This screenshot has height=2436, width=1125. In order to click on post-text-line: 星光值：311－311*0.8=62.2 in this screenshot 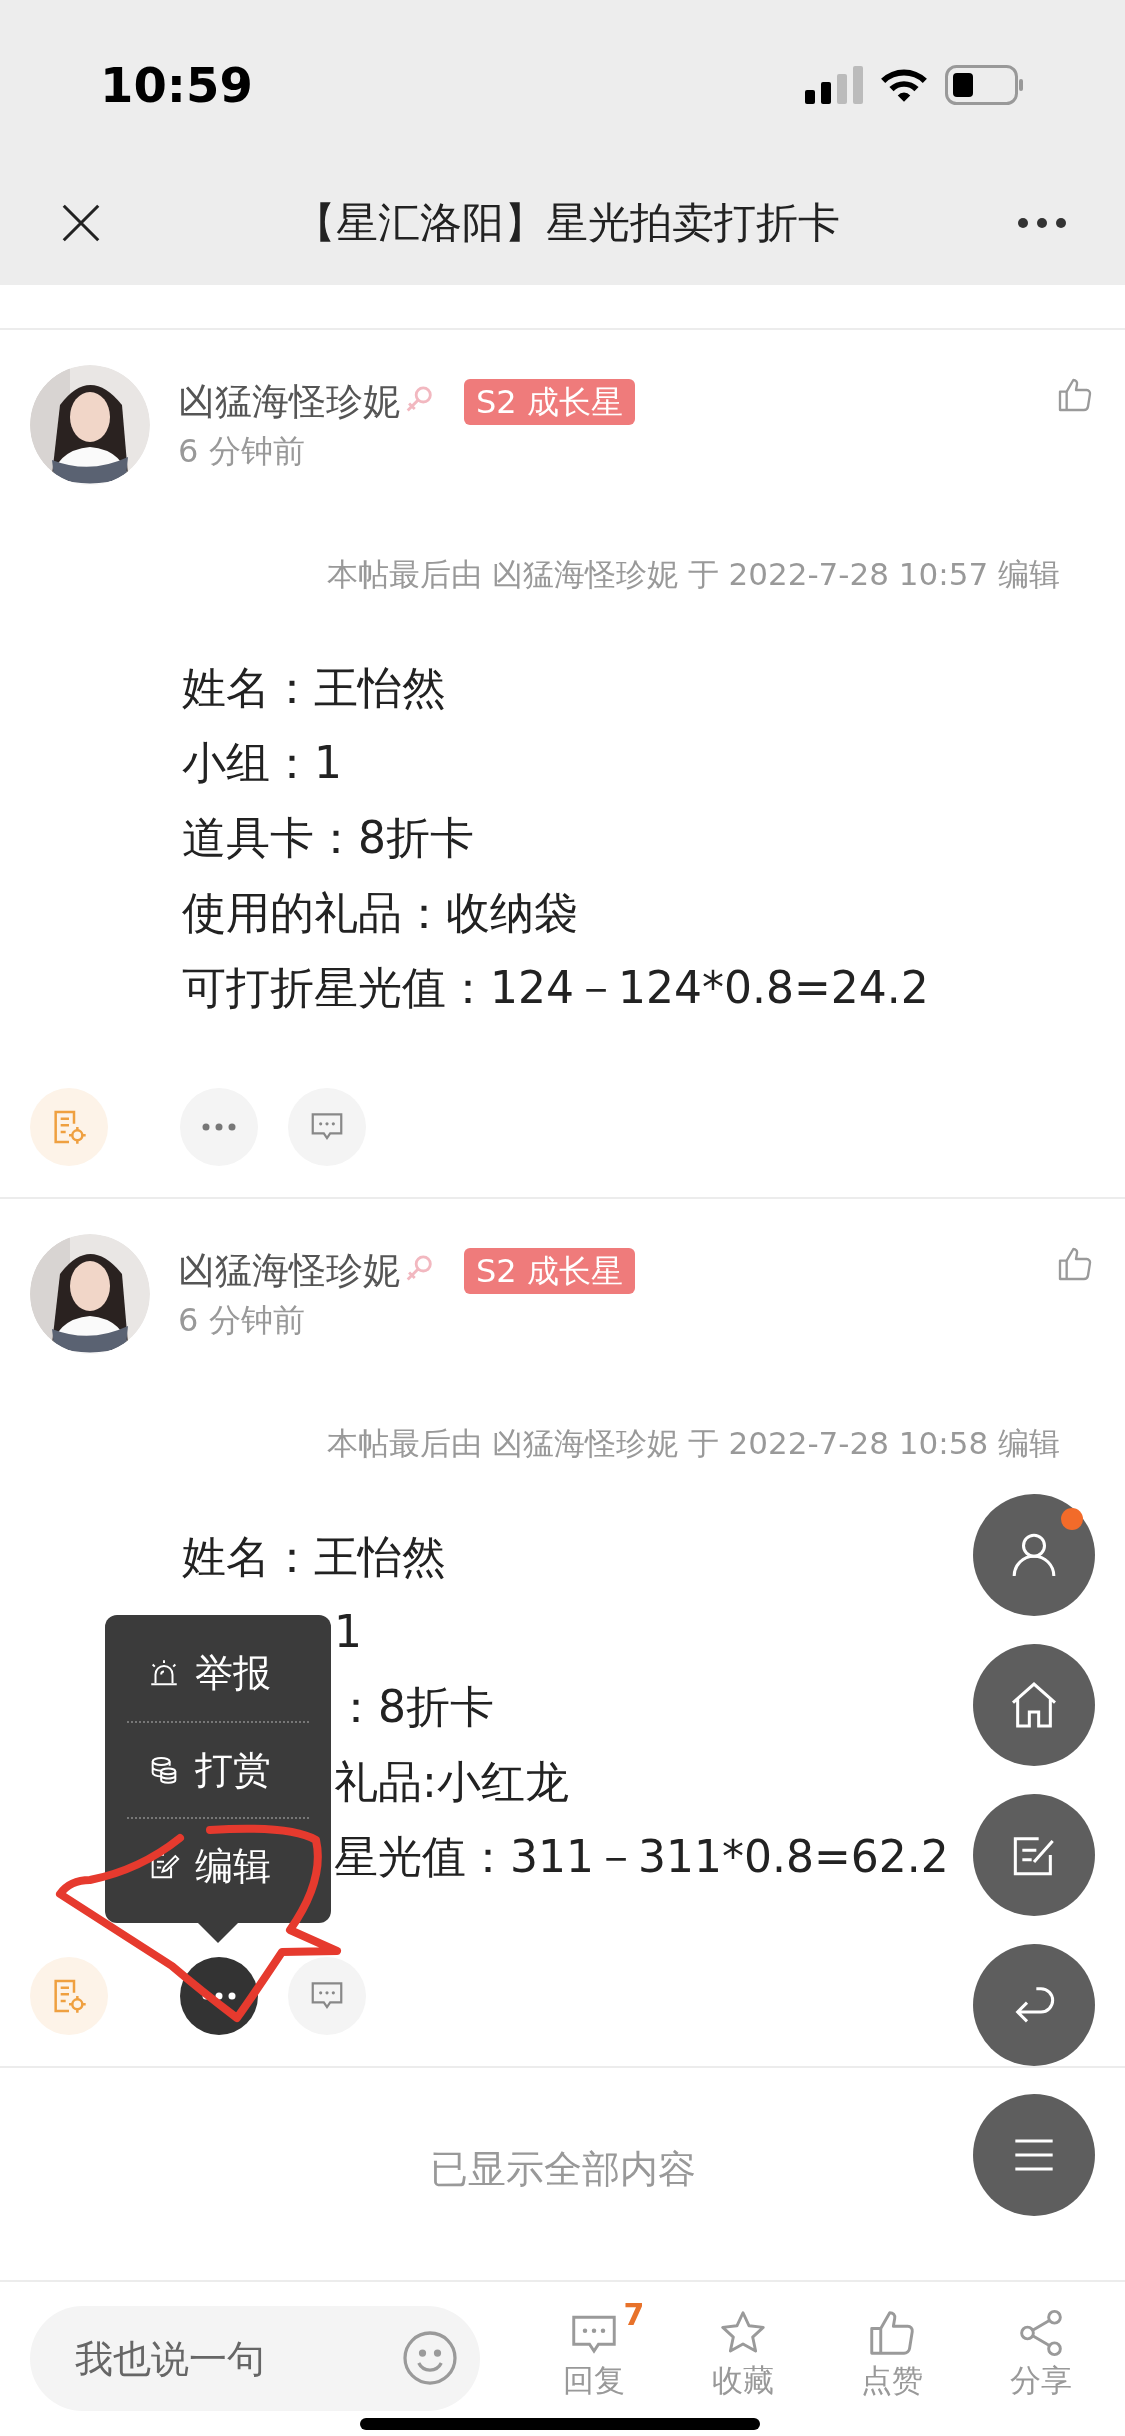, I will do `click(641, 1857)`.